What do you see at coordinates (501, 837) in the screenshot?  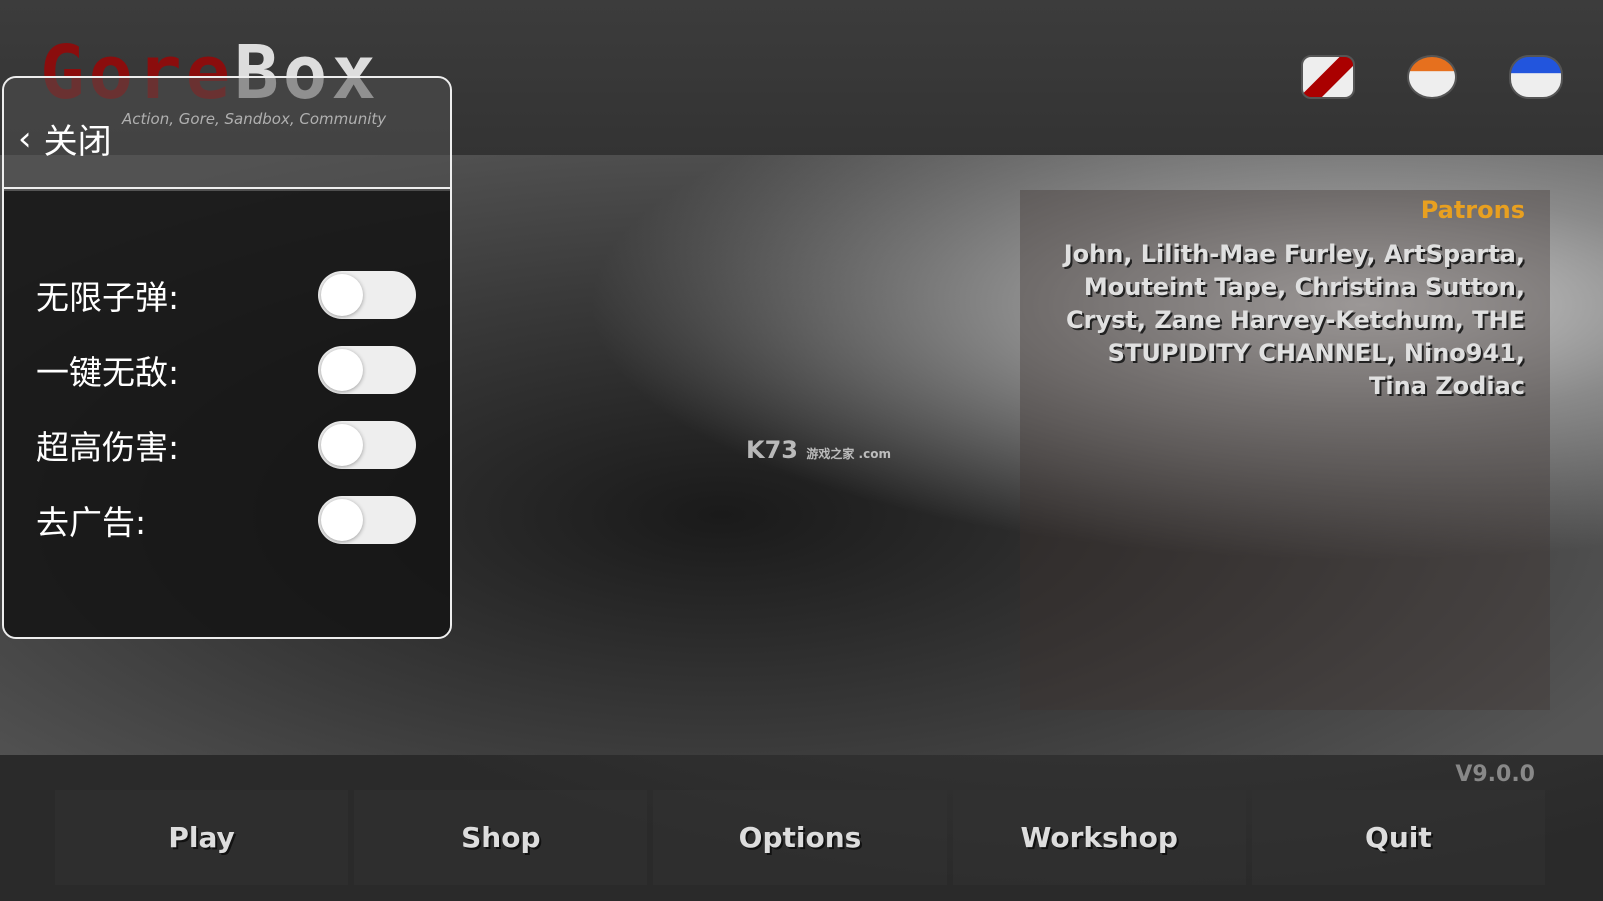 I see `shop-button: Shop` at bounding box center [501, 837].